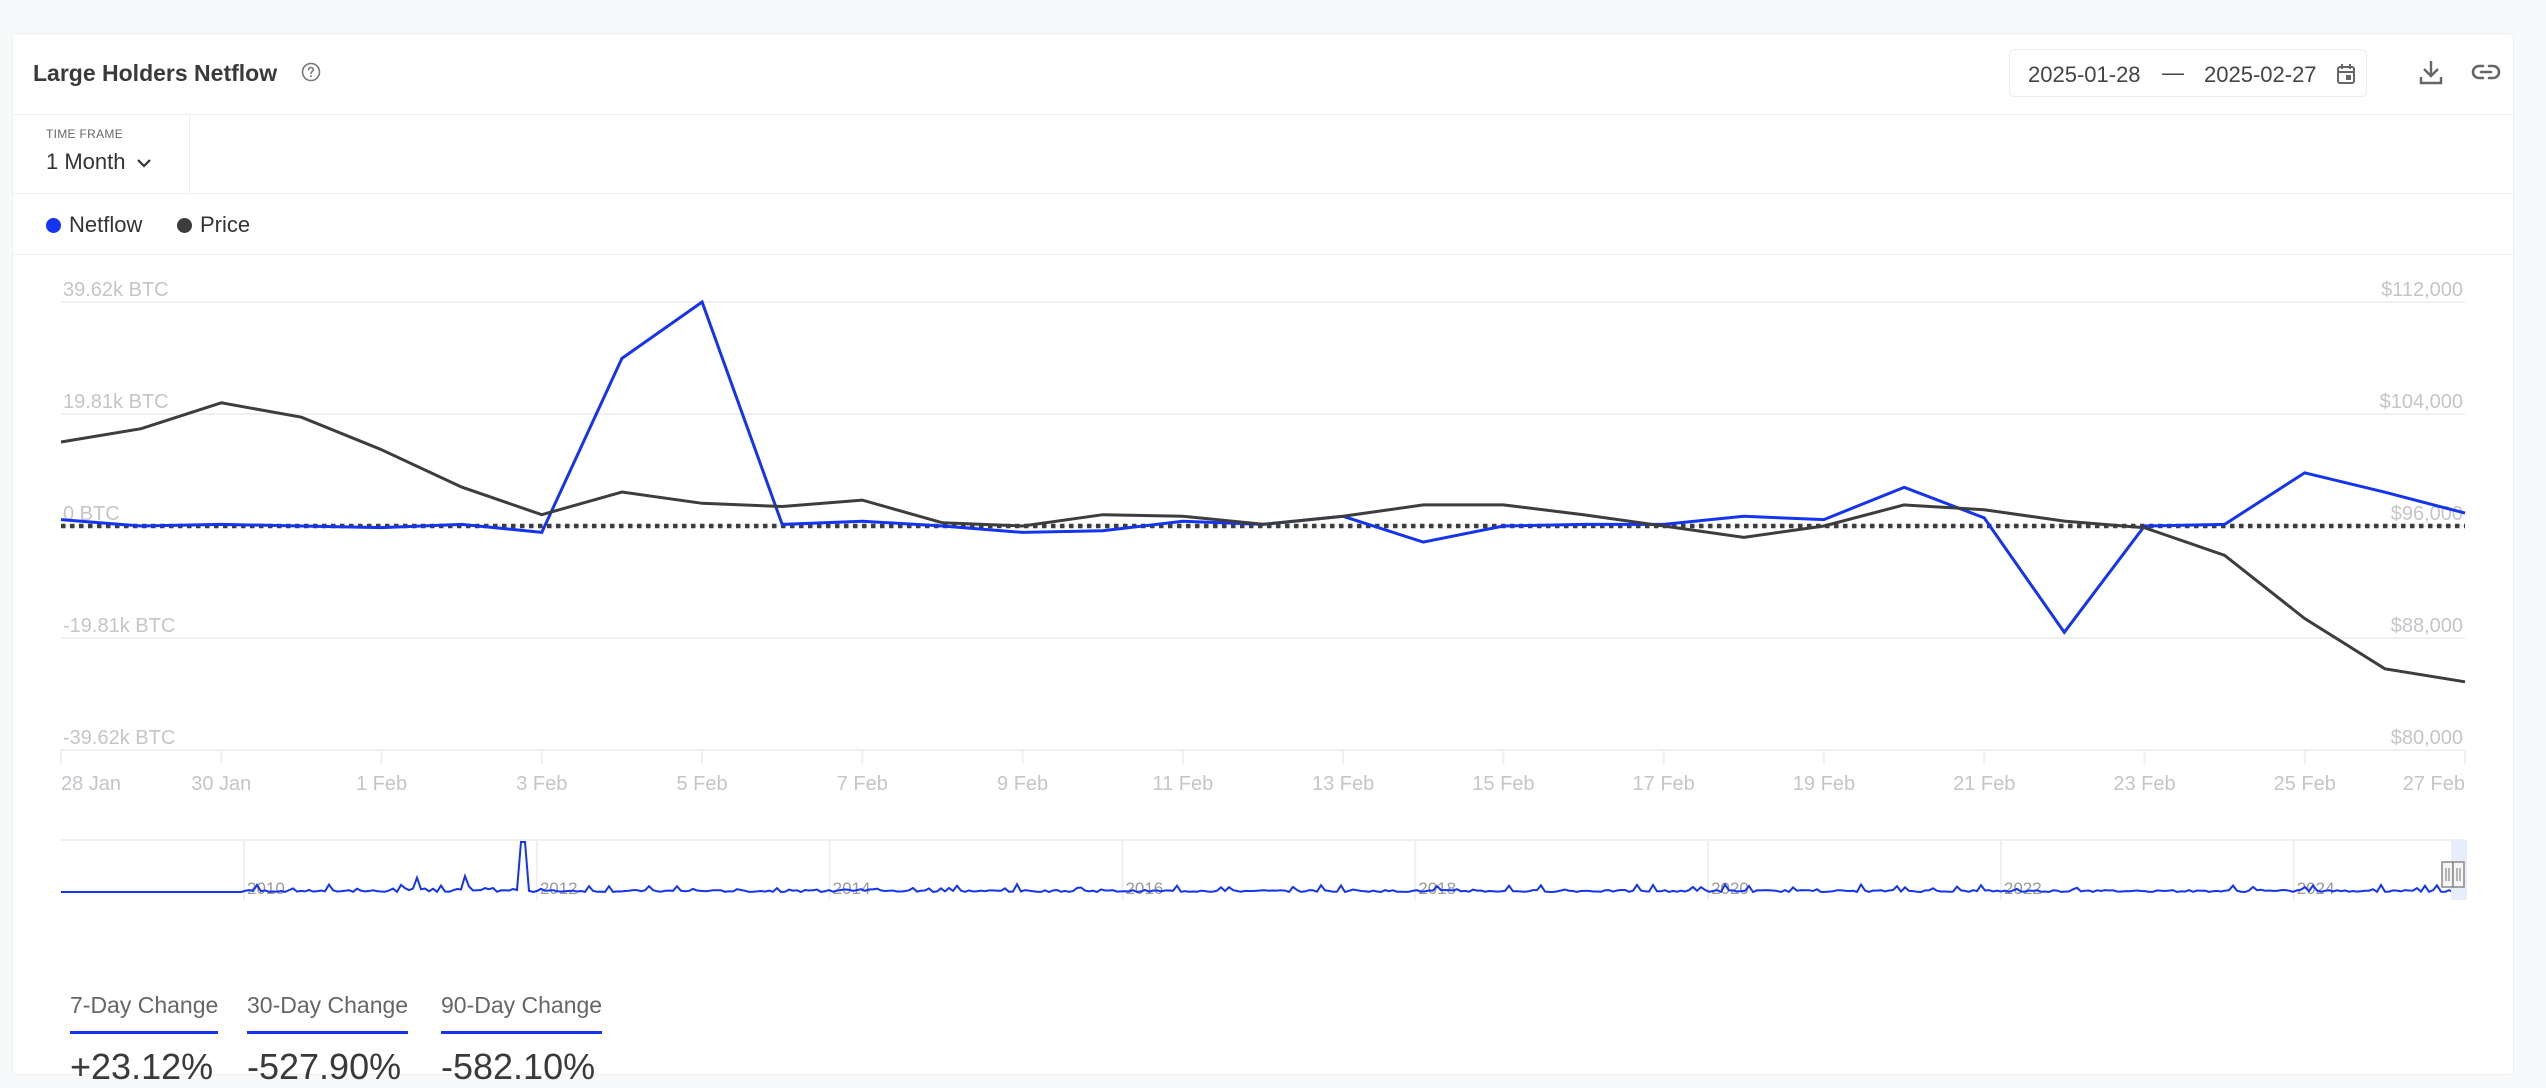 The width and height of the screenshot is (2546, 1088). Describe the element at coordinates (119, 738) in the screenshot. I see `y-left-tick-label: -39.62k BTC` at that location.